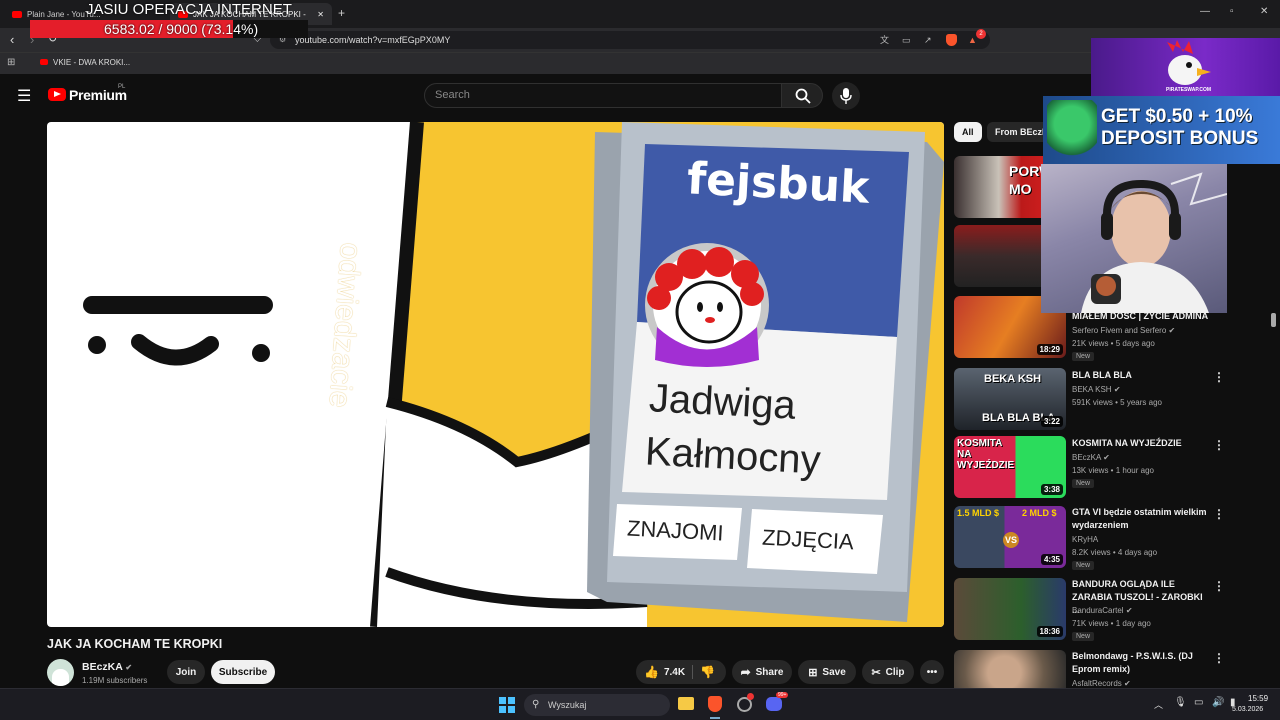  Describe the element at coordinates (906, 40) in the screenshot. I see `cast-icon: ▭` at that location.